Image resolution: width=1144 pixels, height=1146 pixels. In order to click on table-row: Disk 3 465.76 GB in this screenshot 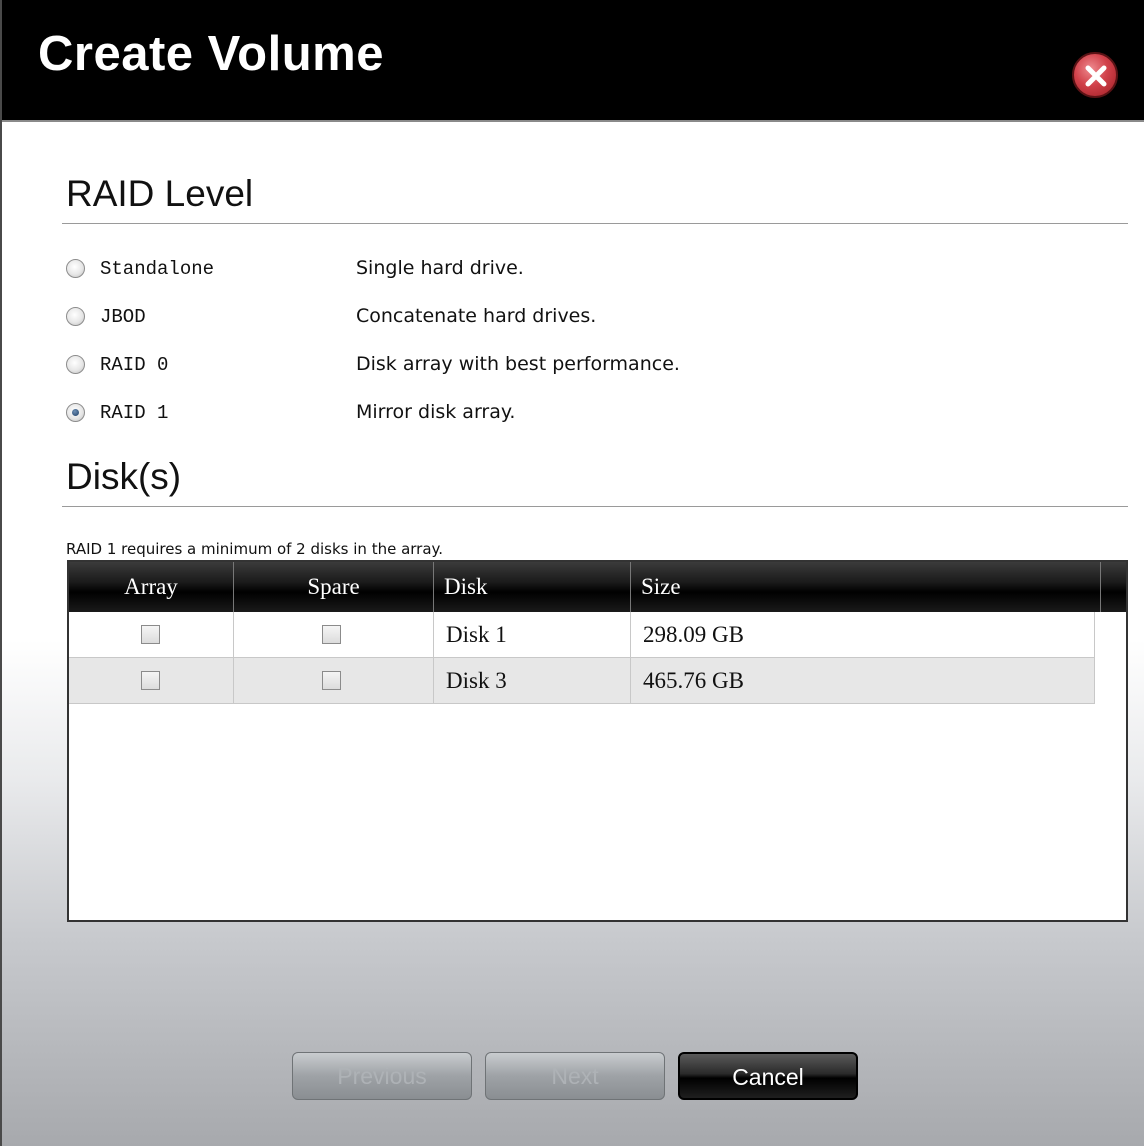, I will do `click(582, 681)`.